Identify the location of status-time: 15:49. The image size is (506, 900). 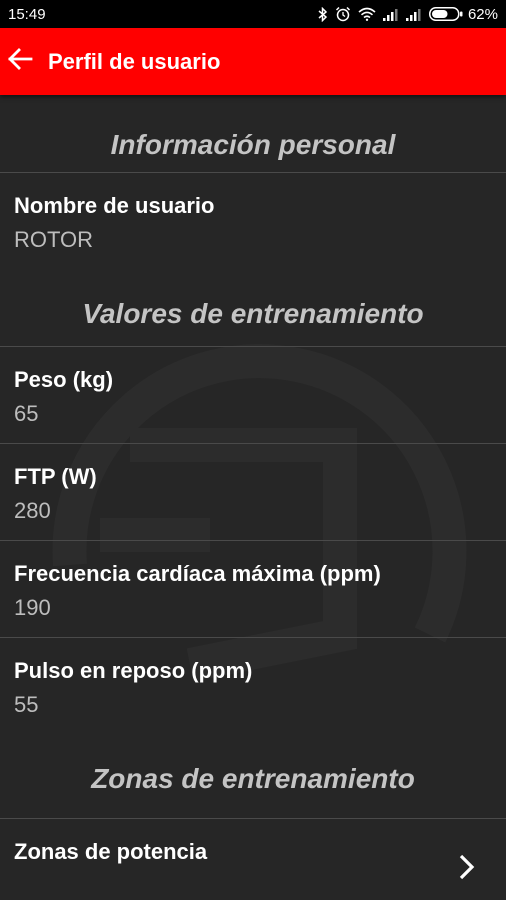
(27, 14).